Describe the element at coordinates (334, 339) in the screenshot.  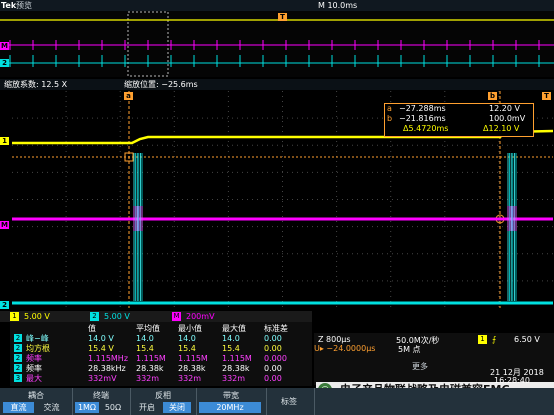
I see `zoom-time-per-div: Z 800μs` at that location.